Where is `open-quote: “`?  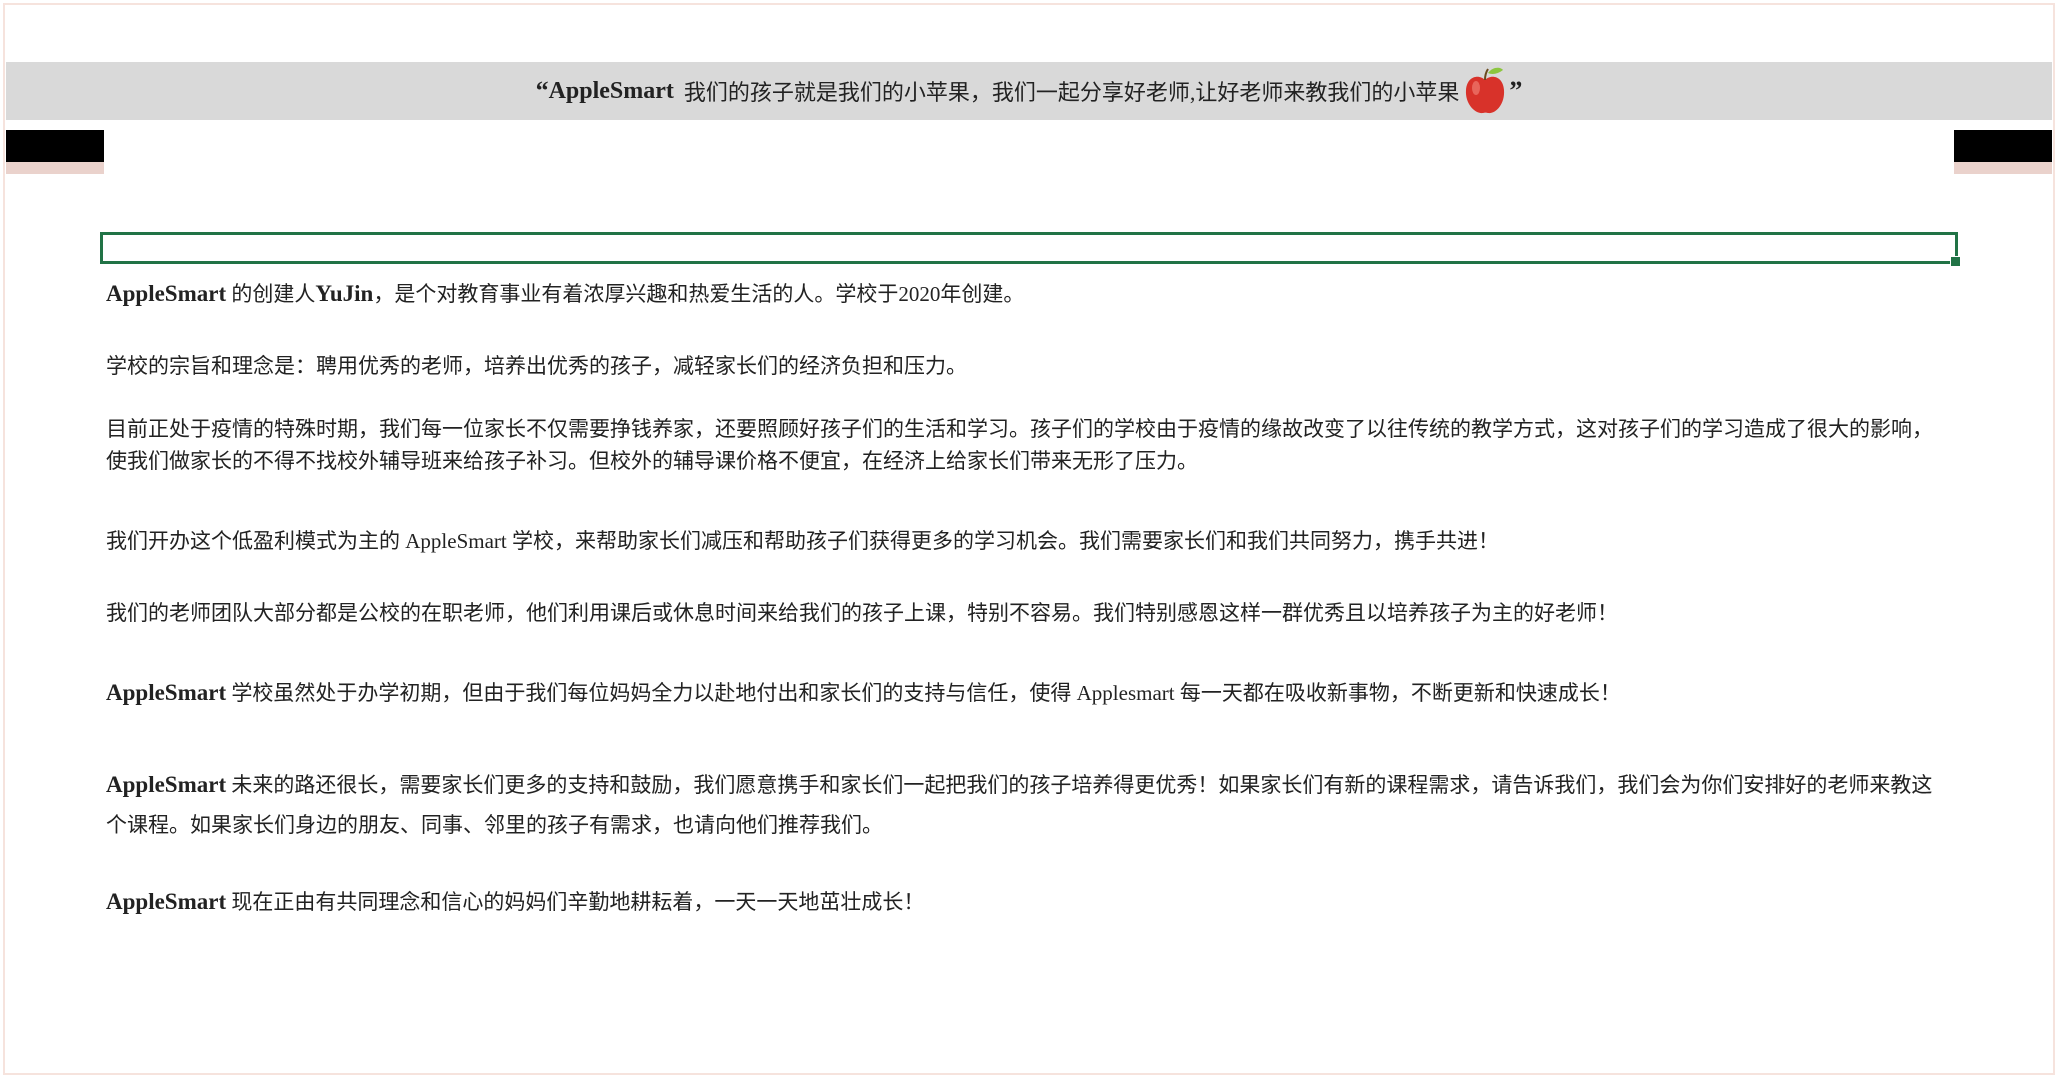 open-quote: “ is located at coordinates (542, 90).